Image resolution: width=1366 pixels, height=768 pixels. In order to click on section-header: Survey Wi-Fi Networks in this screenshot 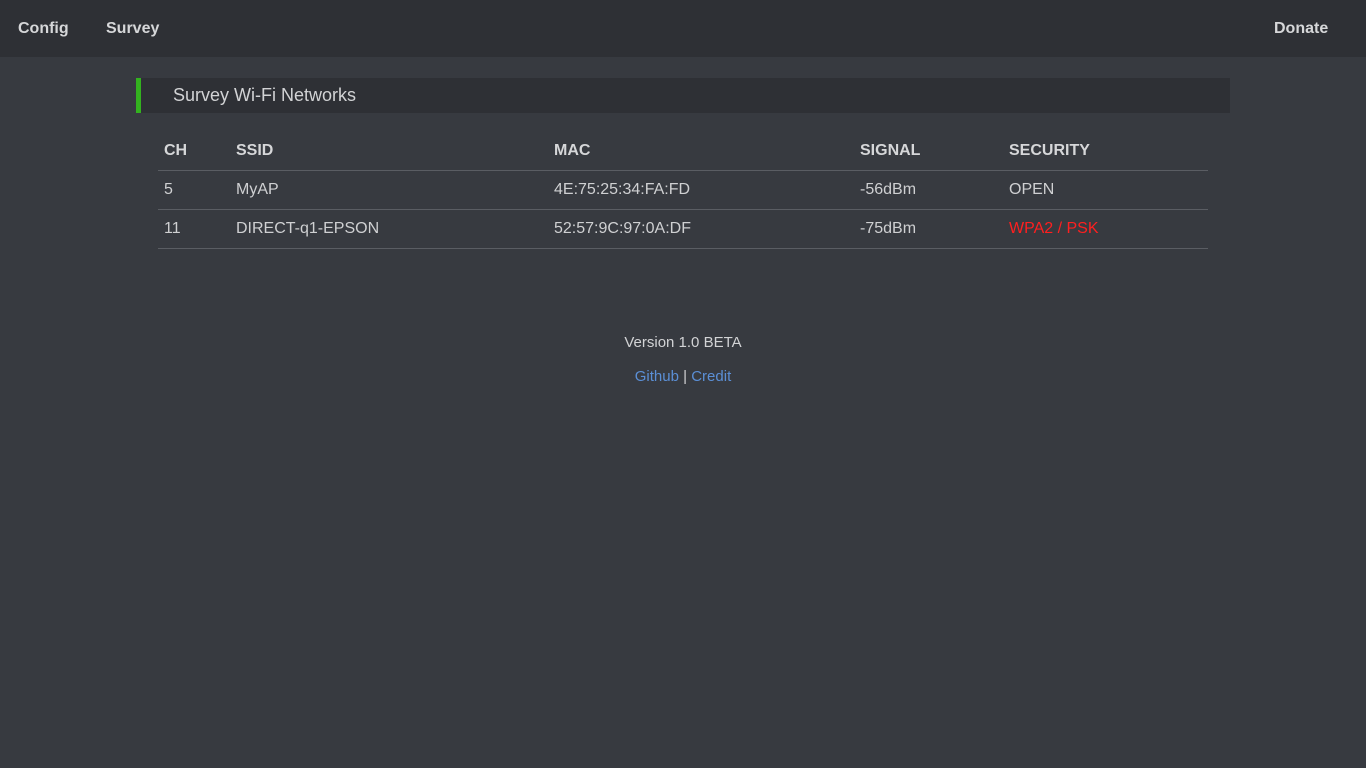, I will do `click(683, 95)`.